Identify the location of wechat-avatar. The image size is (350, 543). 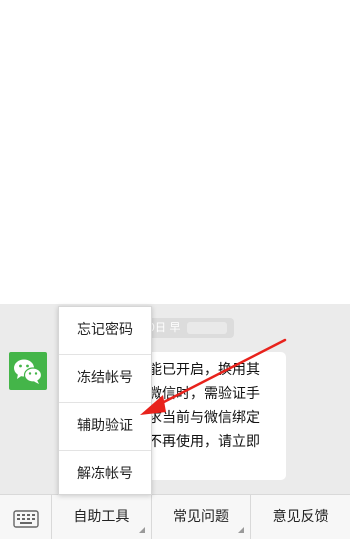
(28, 371).